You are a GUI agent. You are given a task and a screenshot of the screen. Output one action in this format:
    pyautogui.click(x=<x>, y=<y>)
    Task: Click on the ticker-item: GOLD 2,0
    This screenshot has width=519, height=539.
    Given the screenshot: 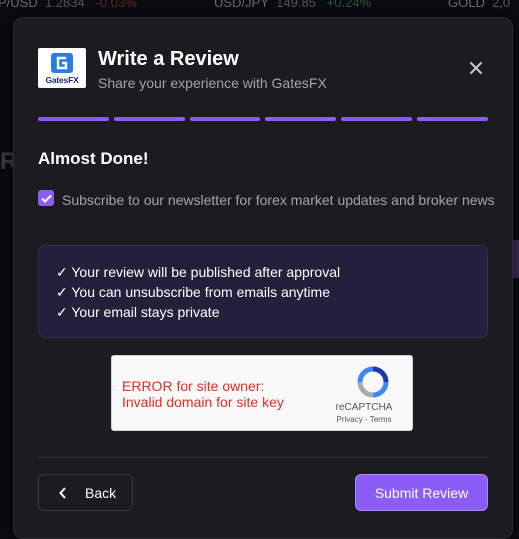 What is the action you would take?
    pyautogui.click(x=479, y=5)
    